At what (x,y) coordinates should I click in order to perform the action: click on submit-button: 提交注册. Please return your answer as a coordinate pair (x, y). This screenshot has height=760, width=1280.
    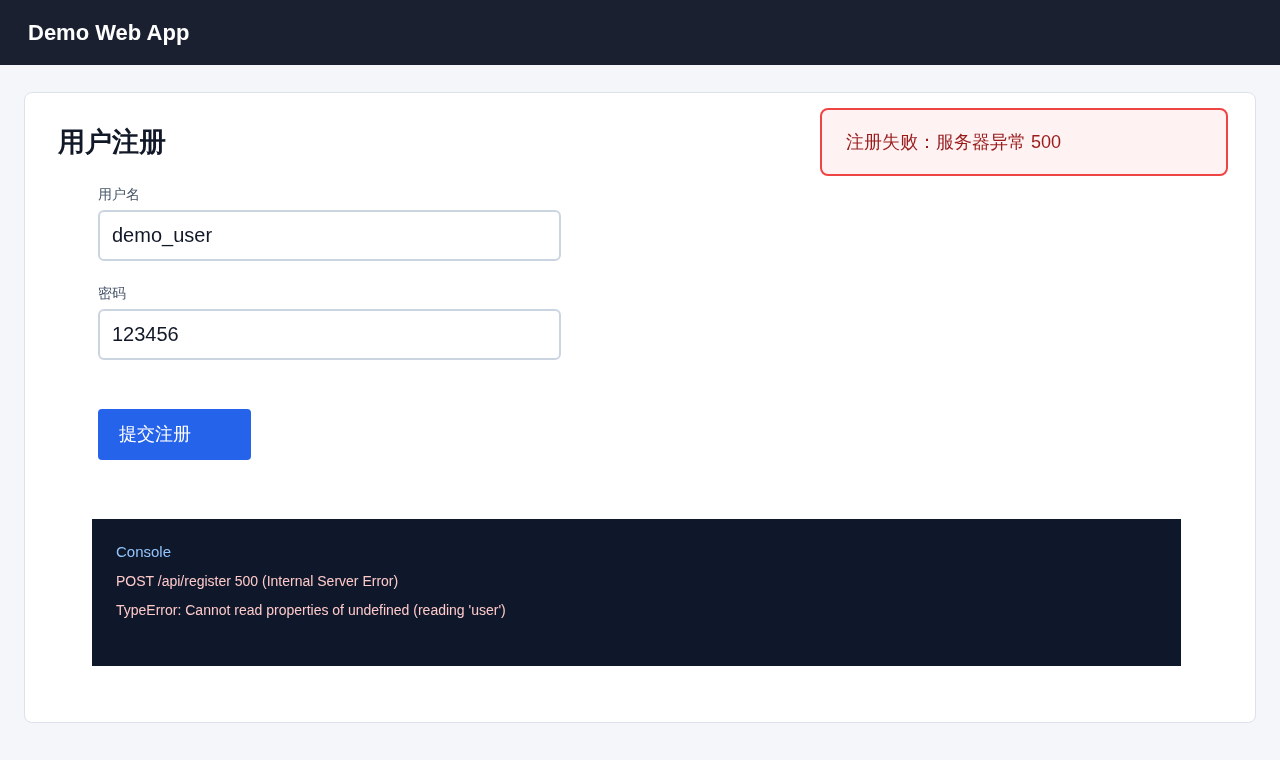
    Looking at the image, I should click on (174, 434).